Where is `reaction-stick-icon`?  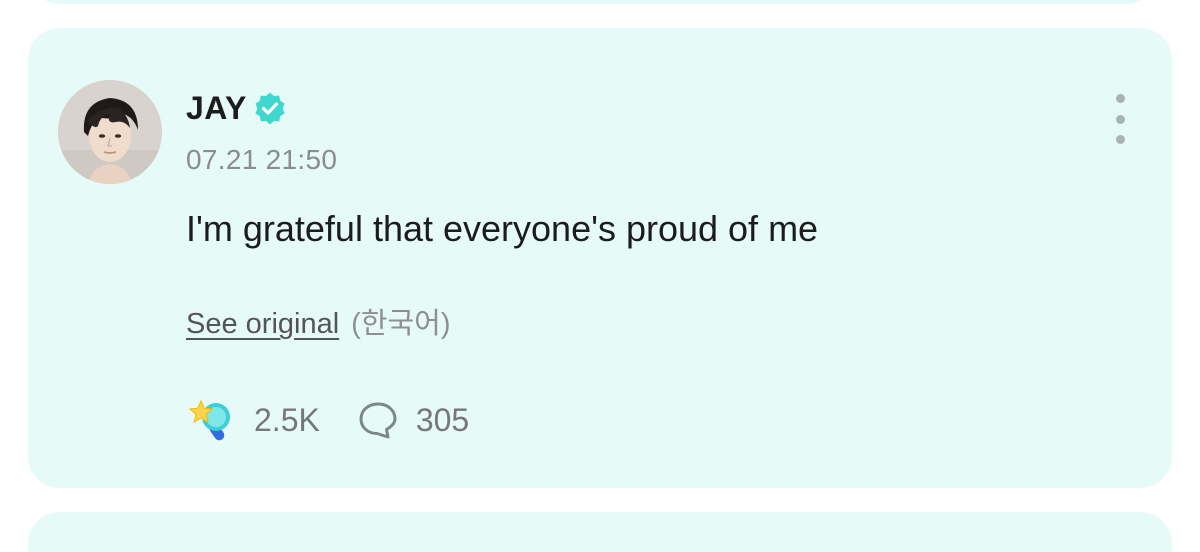 reaction-stick-icon is located at coordinates (211, 420).